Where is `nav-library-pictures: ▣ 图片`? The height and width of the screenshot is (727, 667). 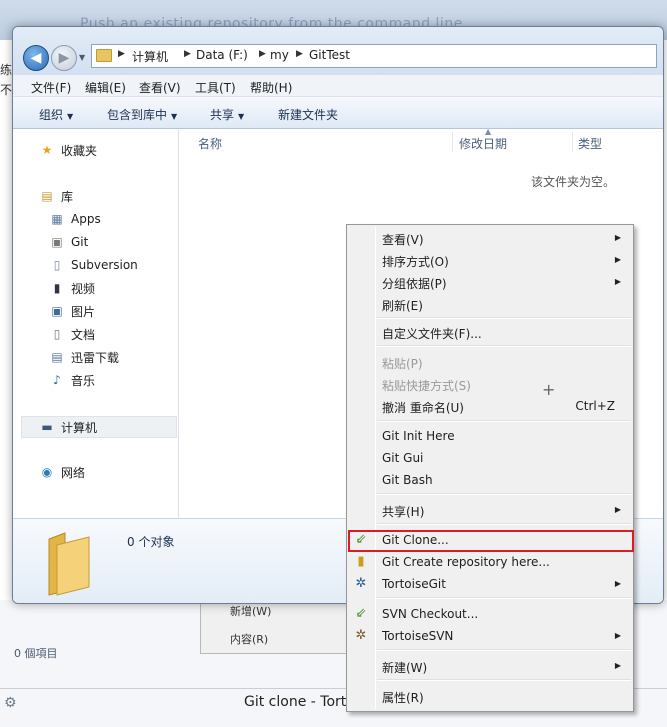
nav-library-pictures: ▣ 图片 is located at coordinates (72, 311).